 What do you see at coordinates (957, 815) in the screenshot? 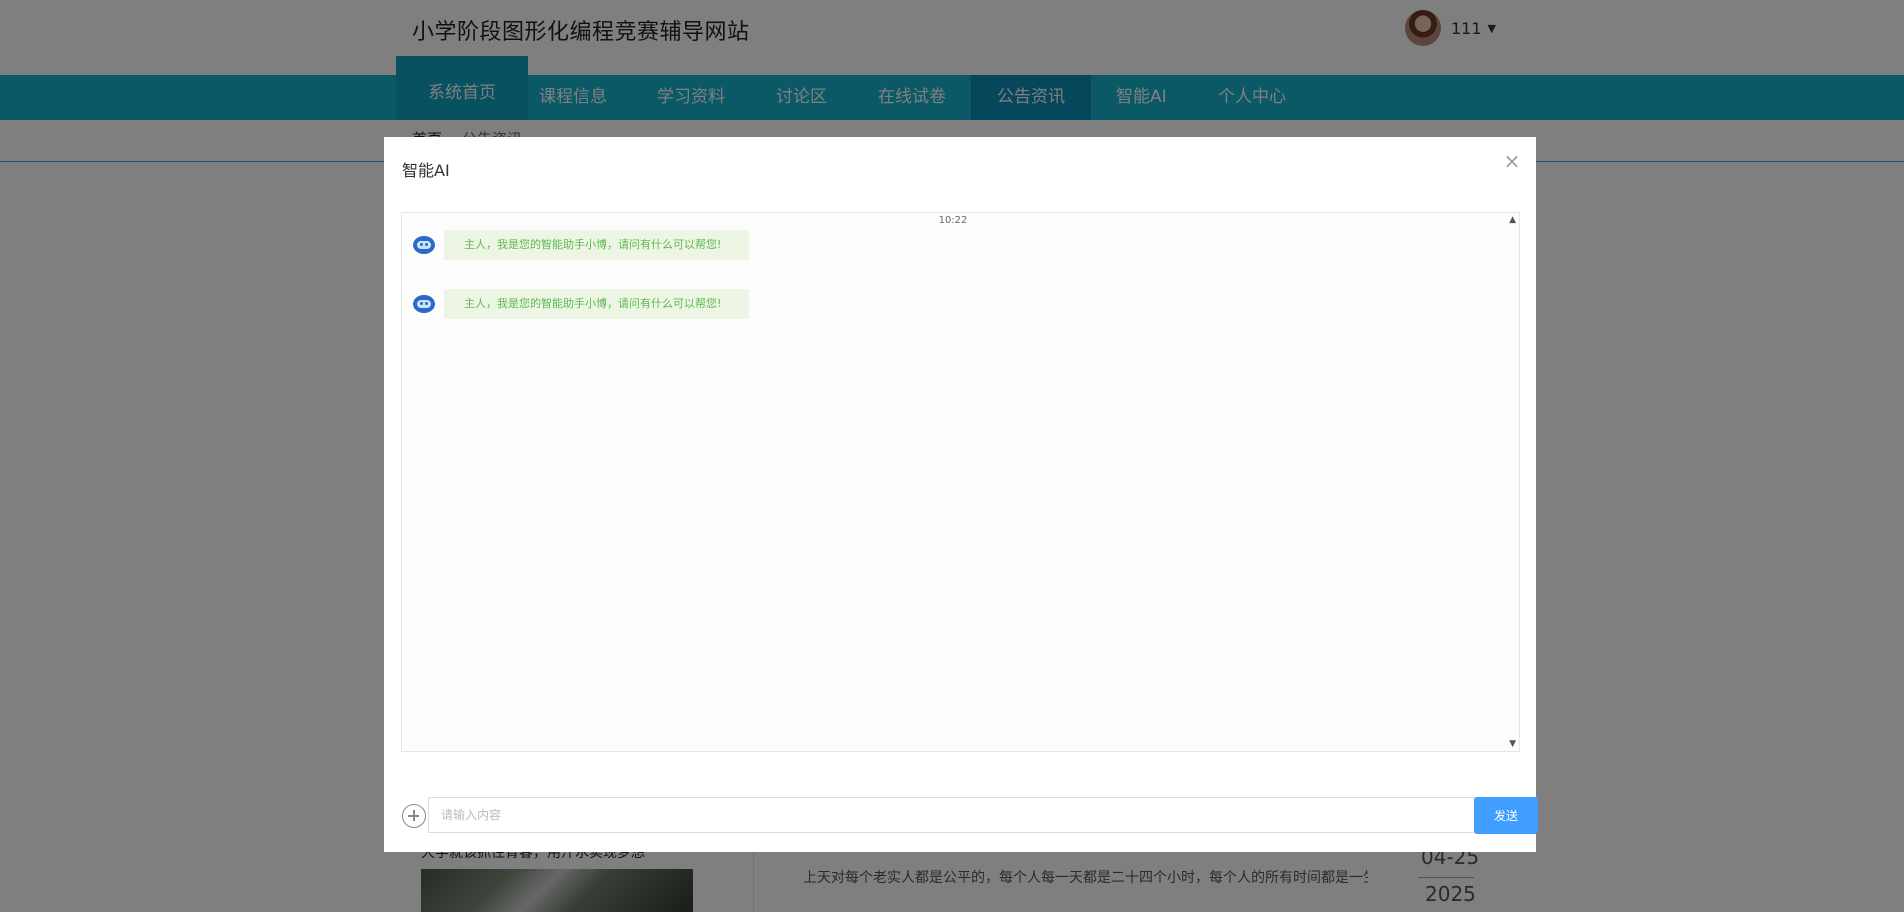
I see `message-input` at bounding box center [957, 815].